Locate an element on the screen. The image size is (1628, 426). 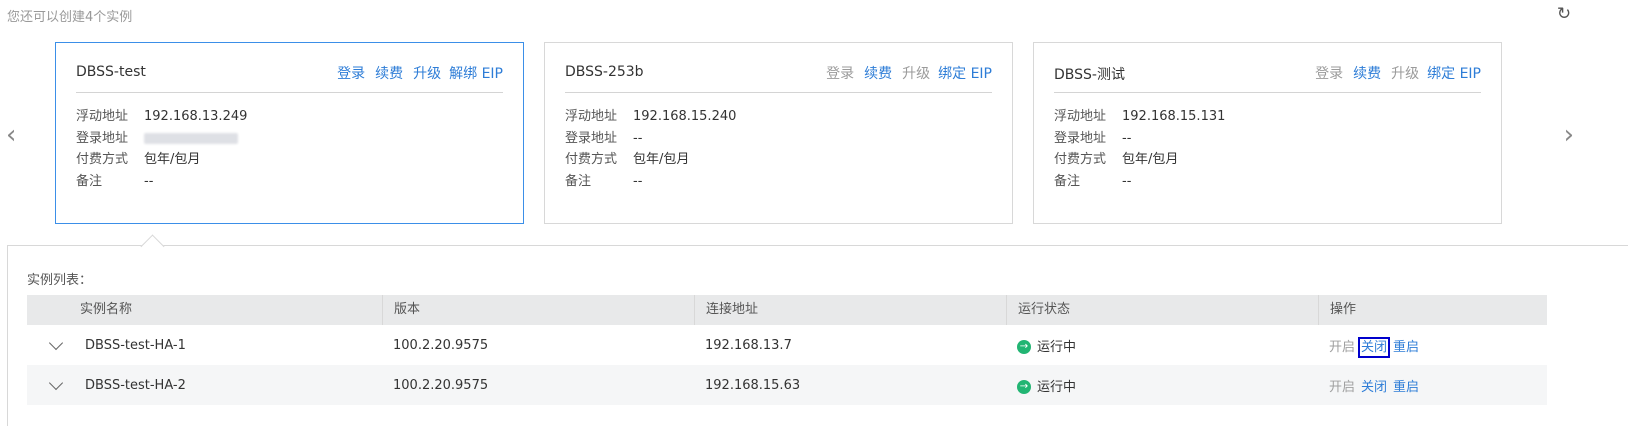
instance-address: 192.168.15.63 is located at coordinates (753, 385).